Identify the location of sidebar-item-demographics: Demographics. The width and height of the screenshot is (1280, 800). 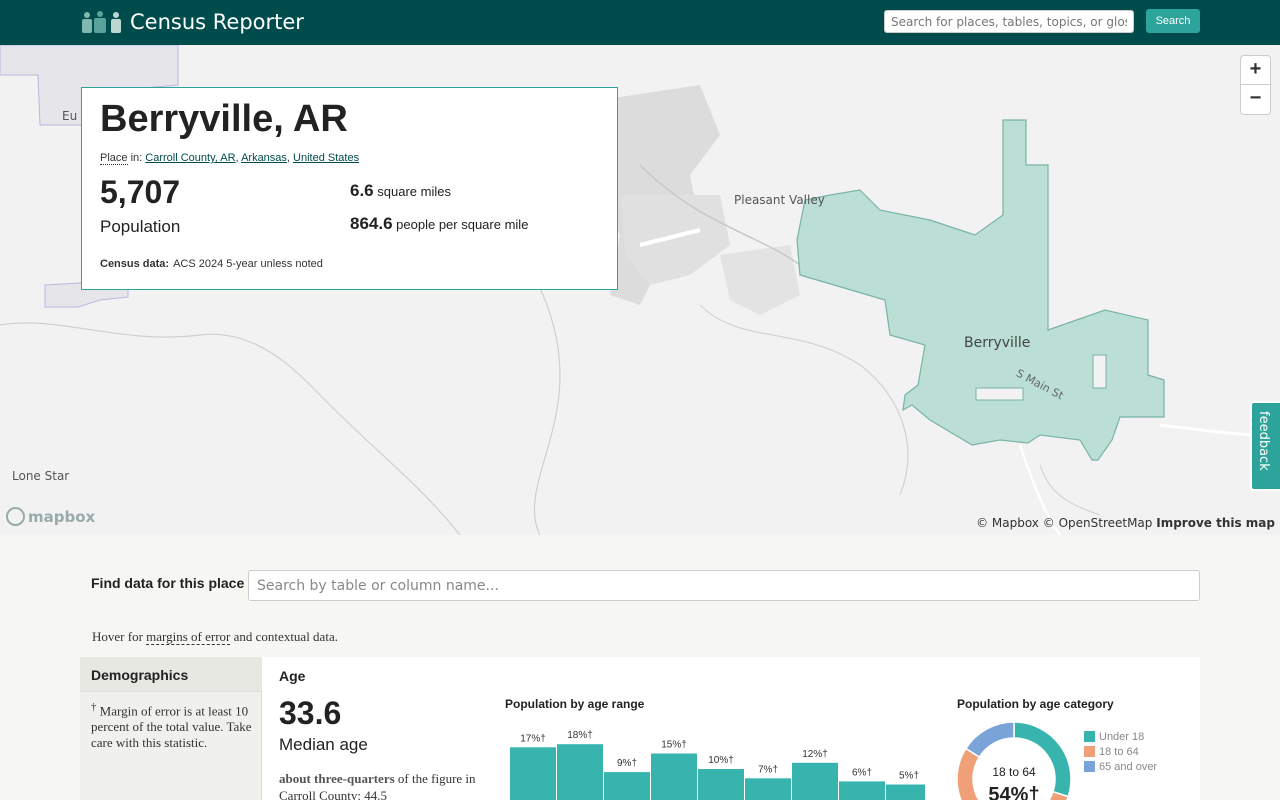
(171, 674).